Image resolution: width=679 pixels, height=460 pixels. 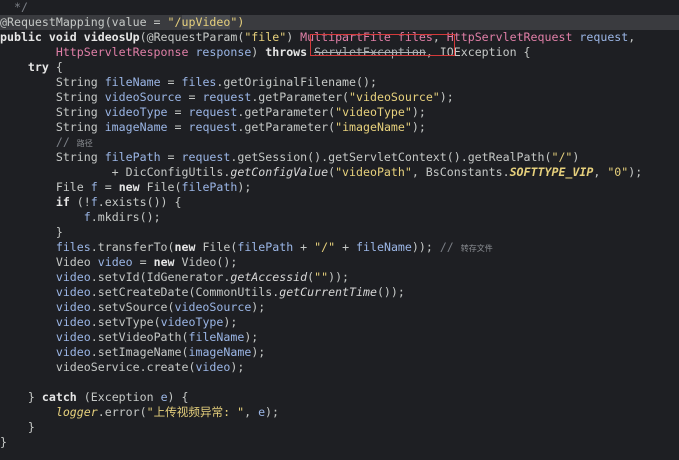 I want to click on code-line: video.setImageName(imageName);, so click(x=339, y=352).